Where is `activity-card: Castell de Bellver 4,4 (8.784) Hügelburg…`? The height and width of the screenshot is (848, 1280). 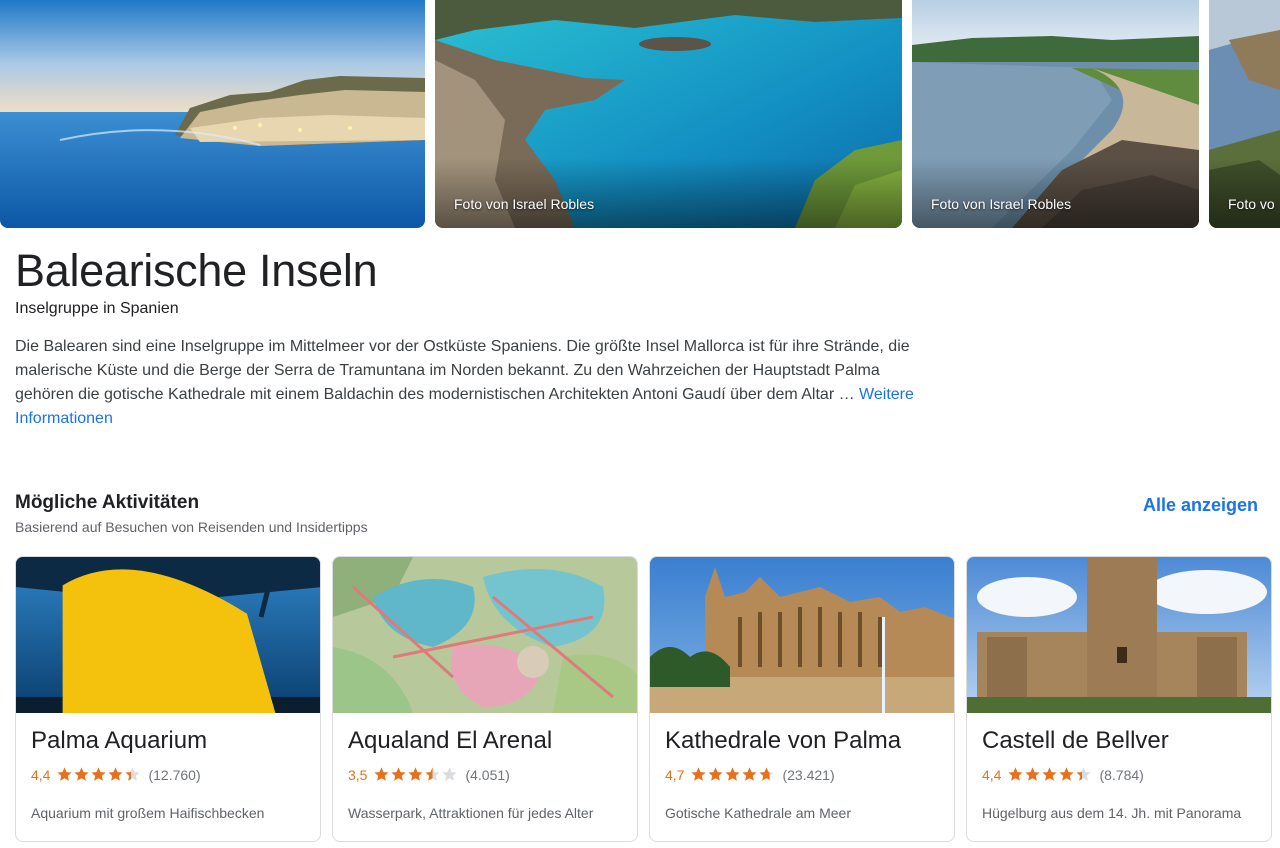 activity-card: Castell de Bellver 4,4 (8.784) Hügelburg… is located at coordinates (1119, 699).